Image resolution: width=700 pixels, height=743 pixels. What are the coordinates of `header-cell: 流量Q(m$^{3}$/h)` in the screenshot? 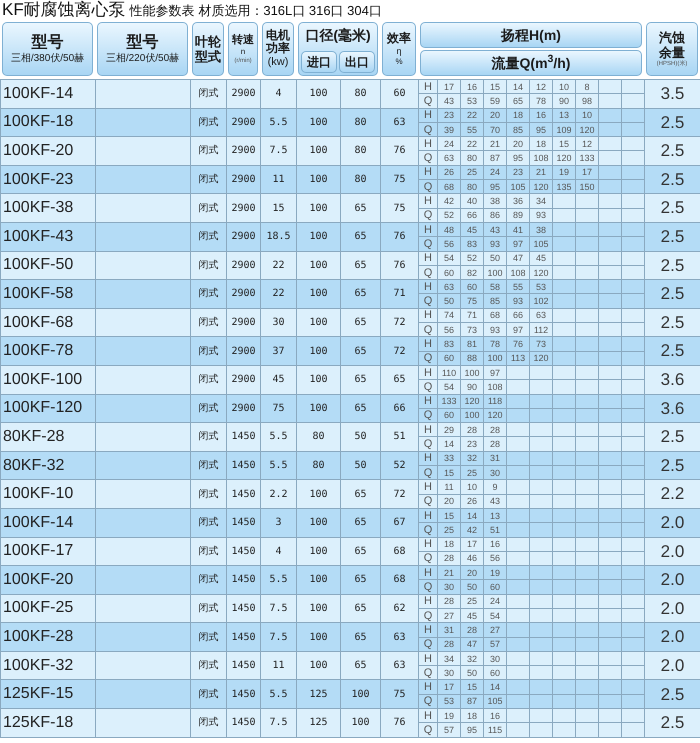 It's located at (531, 63).